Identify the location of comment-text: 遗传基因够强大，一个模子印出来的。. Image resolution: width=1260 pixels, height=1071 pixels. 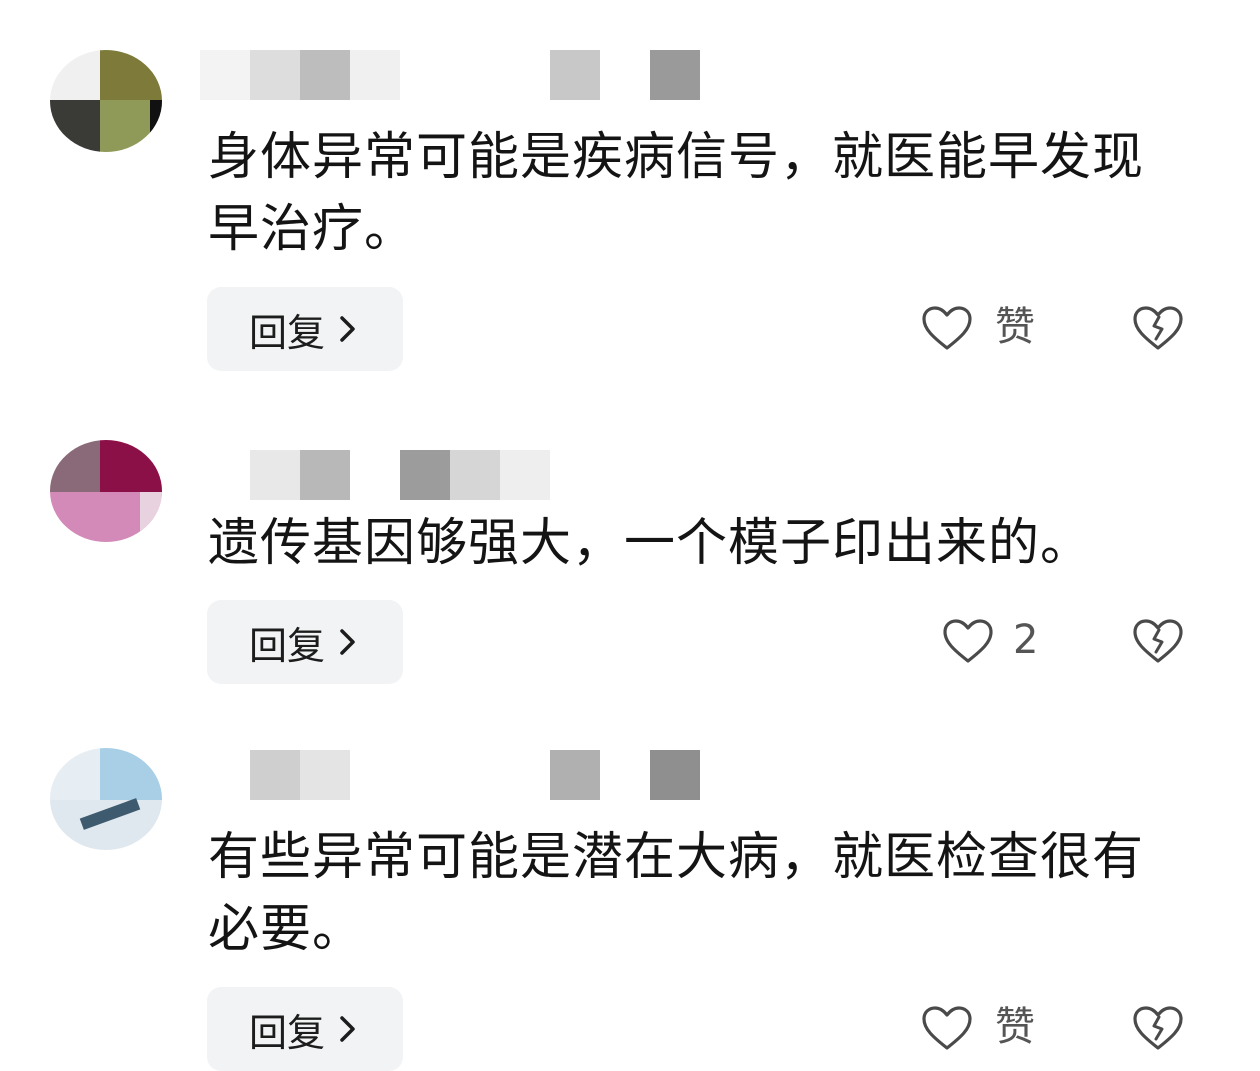
(650, 543).